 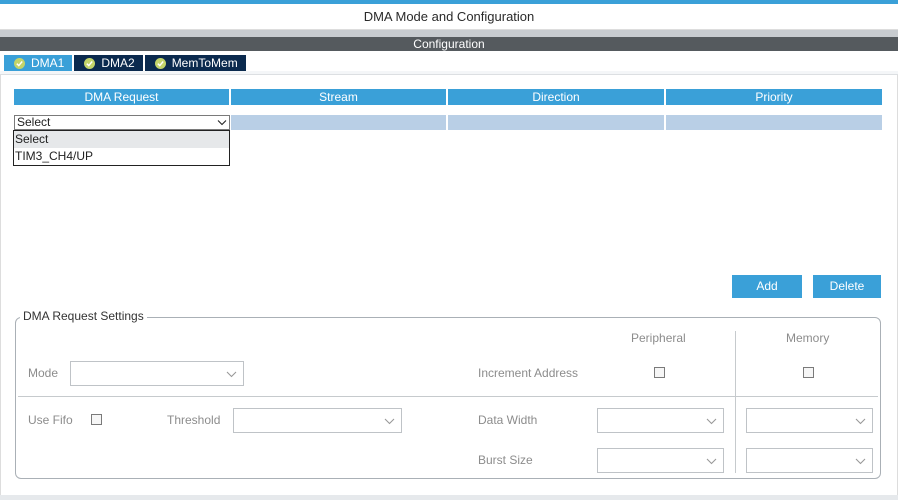 I want to click on increment-address-label: Increment Address, so click(x=528, y=373).